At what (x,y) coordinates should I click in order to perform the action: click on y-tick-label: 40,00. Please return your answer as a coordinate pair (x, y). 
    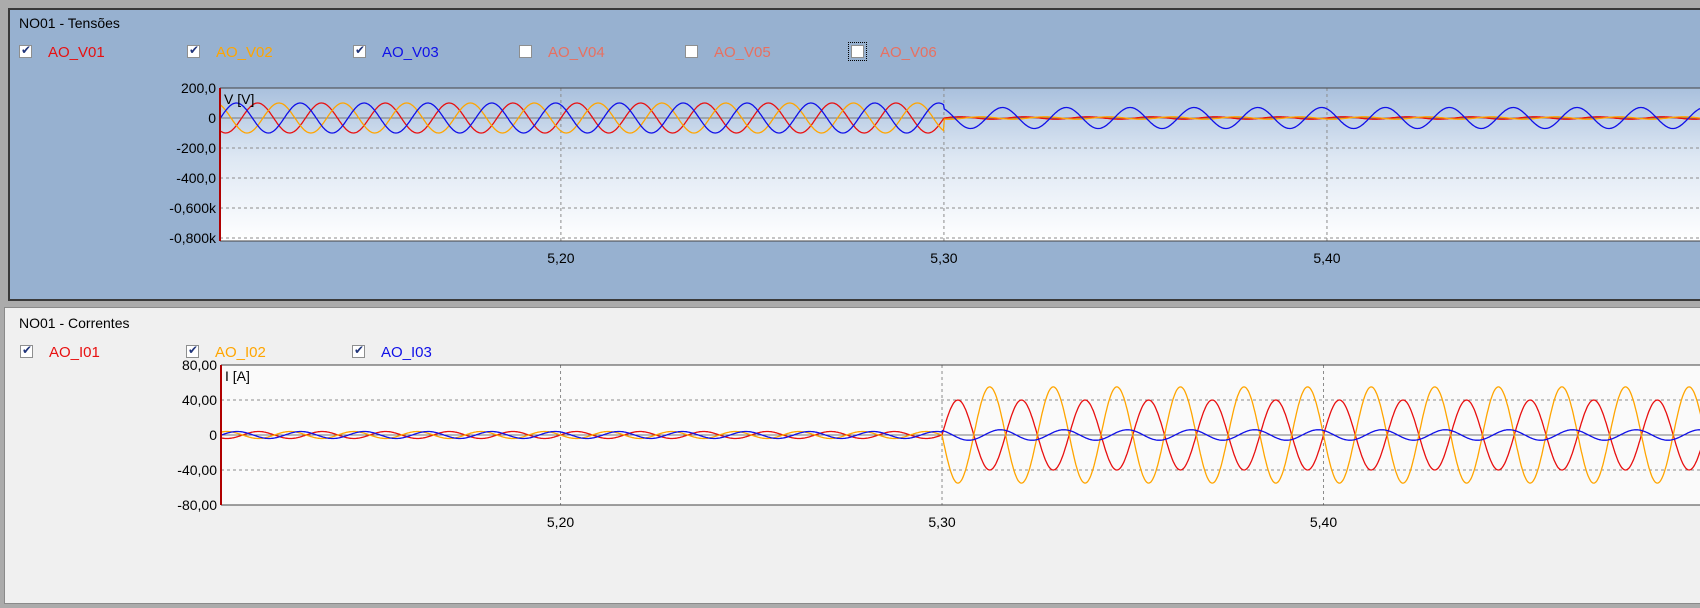
    Looking at the image, I should click on (199, 400).